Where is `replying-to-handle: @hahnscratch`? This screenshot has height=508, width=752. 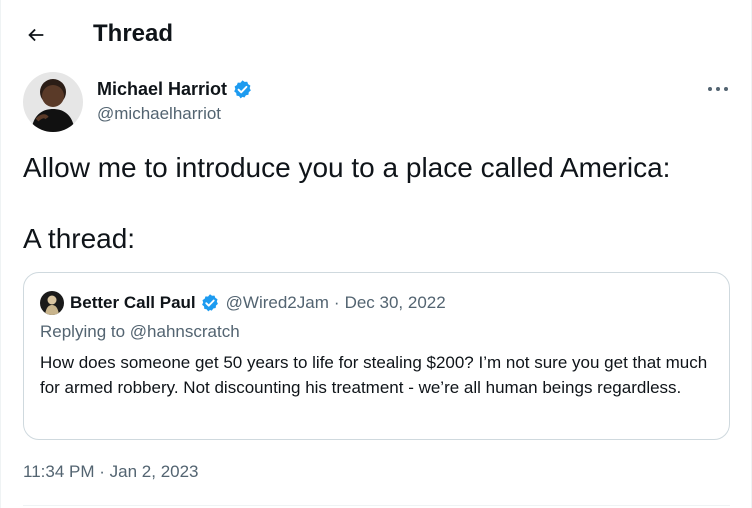
replying-to-handle: @hahnscratch is located at coordinates (184, 331).